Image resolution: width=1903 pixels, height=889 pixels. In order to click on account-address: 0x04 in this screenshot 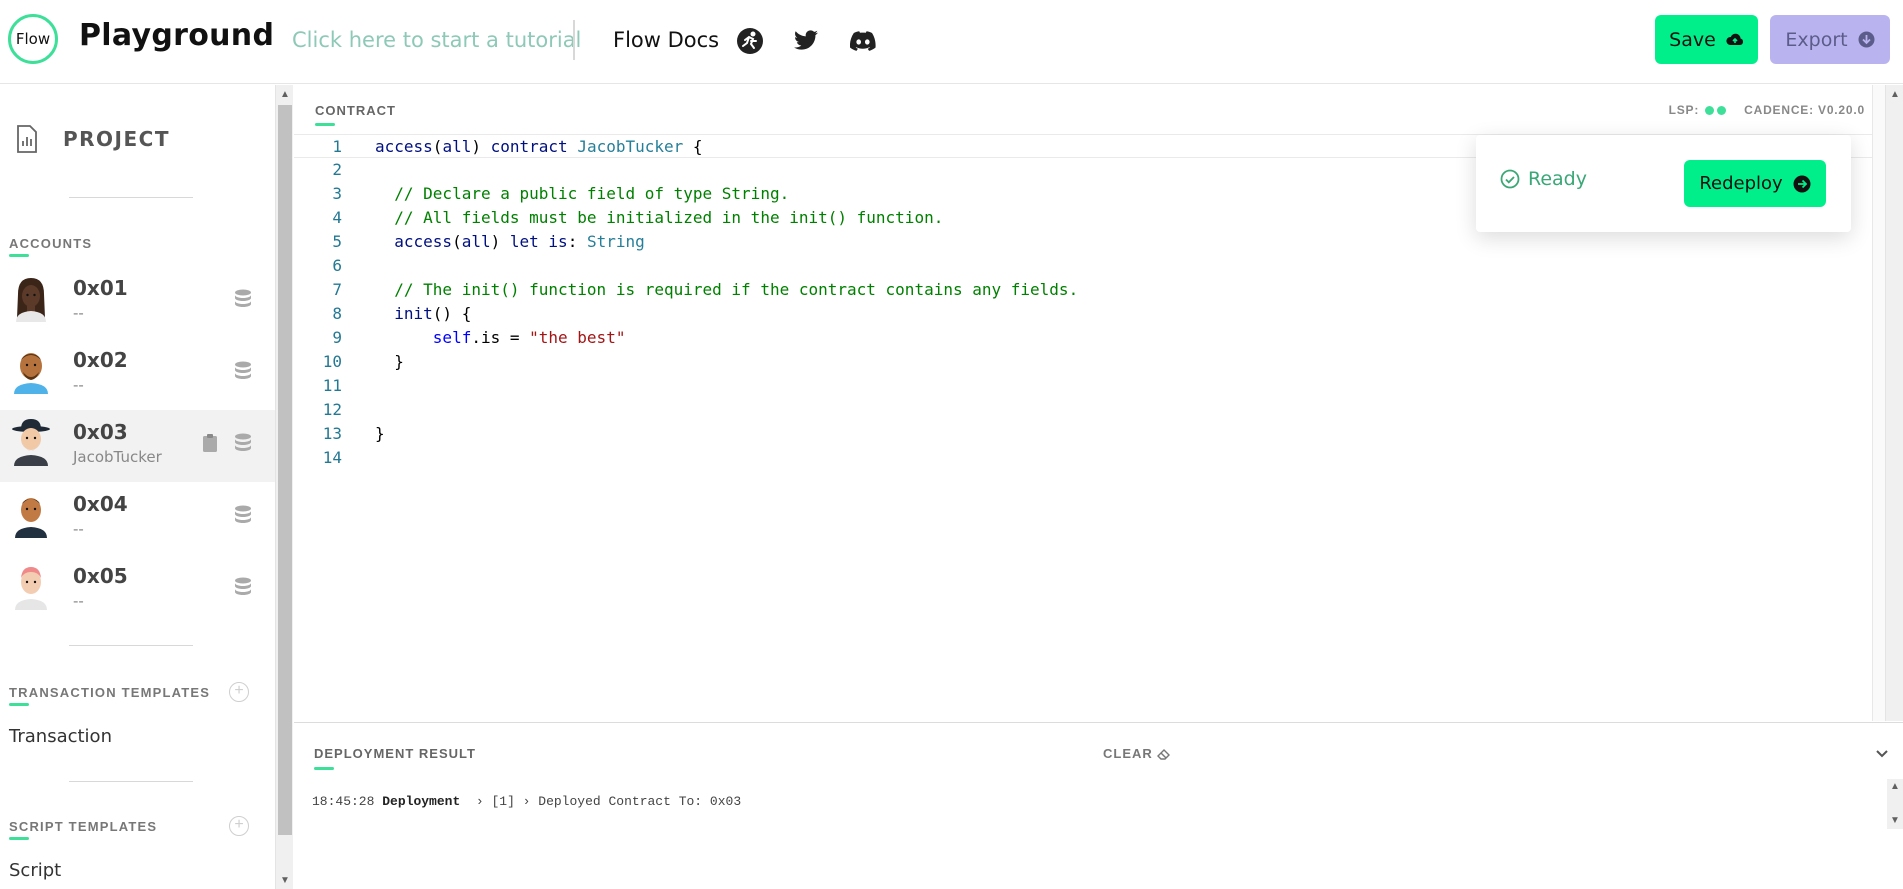, I will do `click(100, 504)`.